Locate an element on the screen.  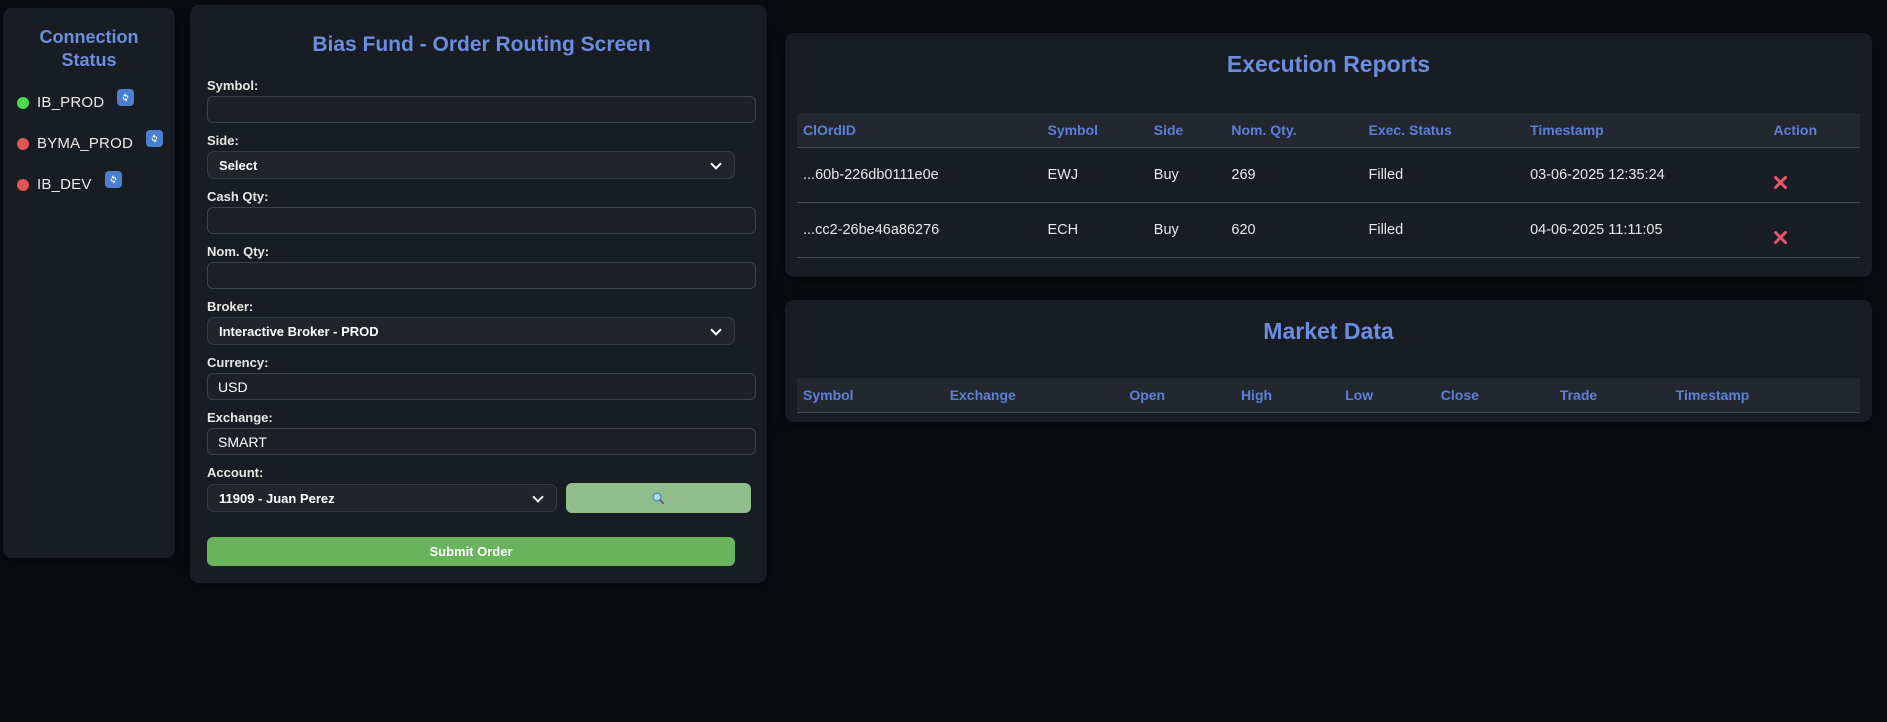
account-search-button is located at coordinates (658, 498).